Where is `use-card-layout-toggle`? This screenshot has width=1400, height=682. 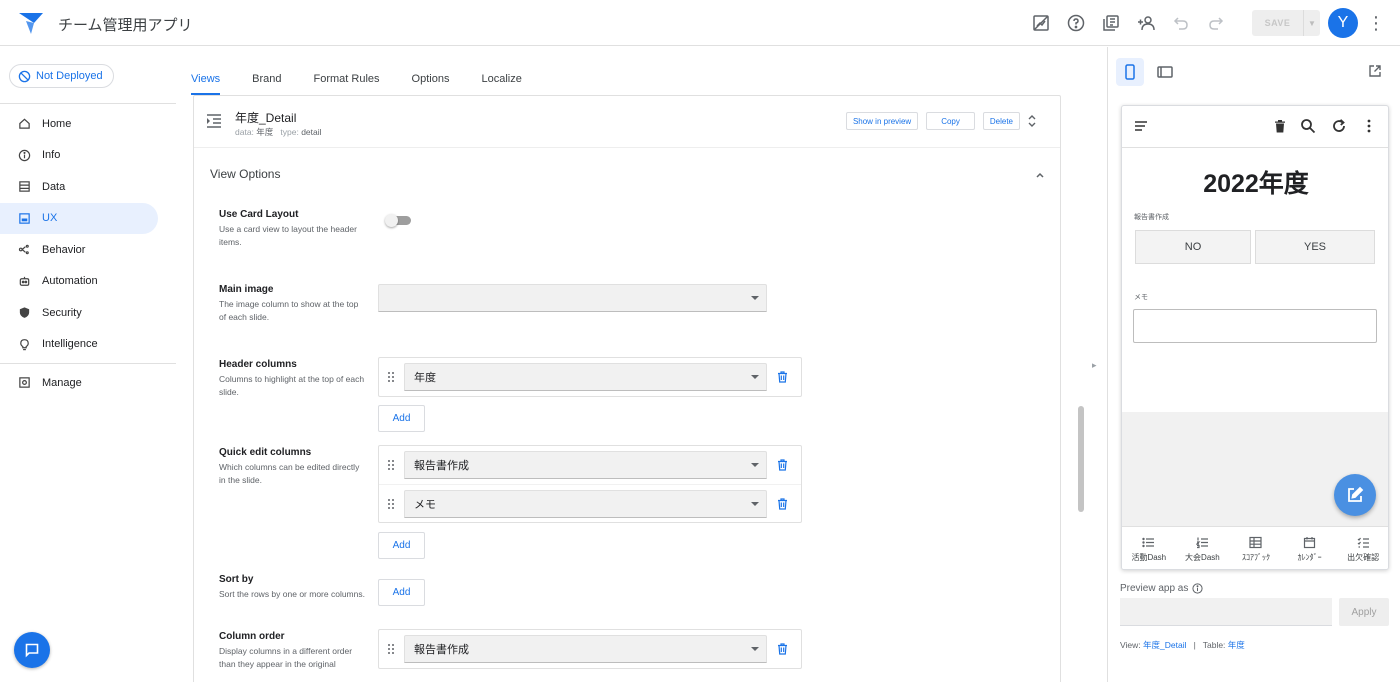
use-card-layout-toggle is located at coordinates (399, 221).